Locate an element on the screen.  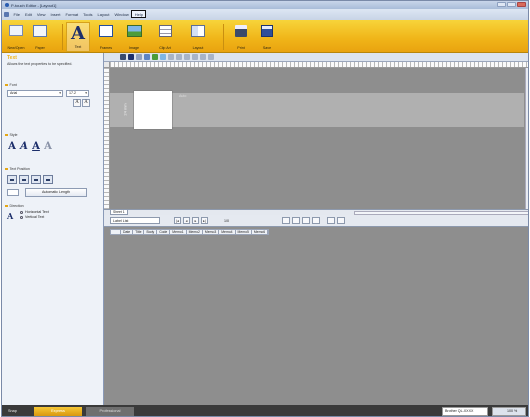
clip-art-button: Clip Art is located at coordinates (165, 37).